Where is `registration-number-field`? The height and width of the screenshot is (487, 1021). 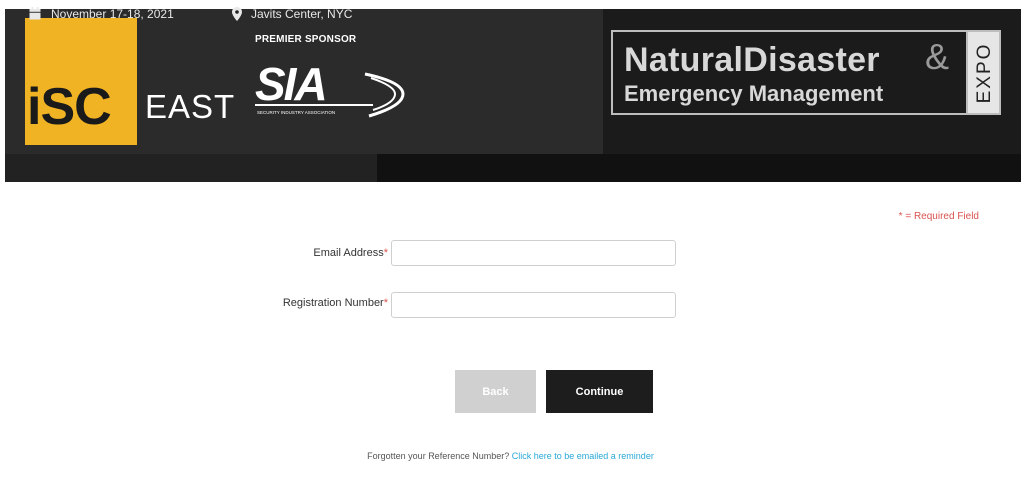
registration-number-field is located at coordinates (533, 305).